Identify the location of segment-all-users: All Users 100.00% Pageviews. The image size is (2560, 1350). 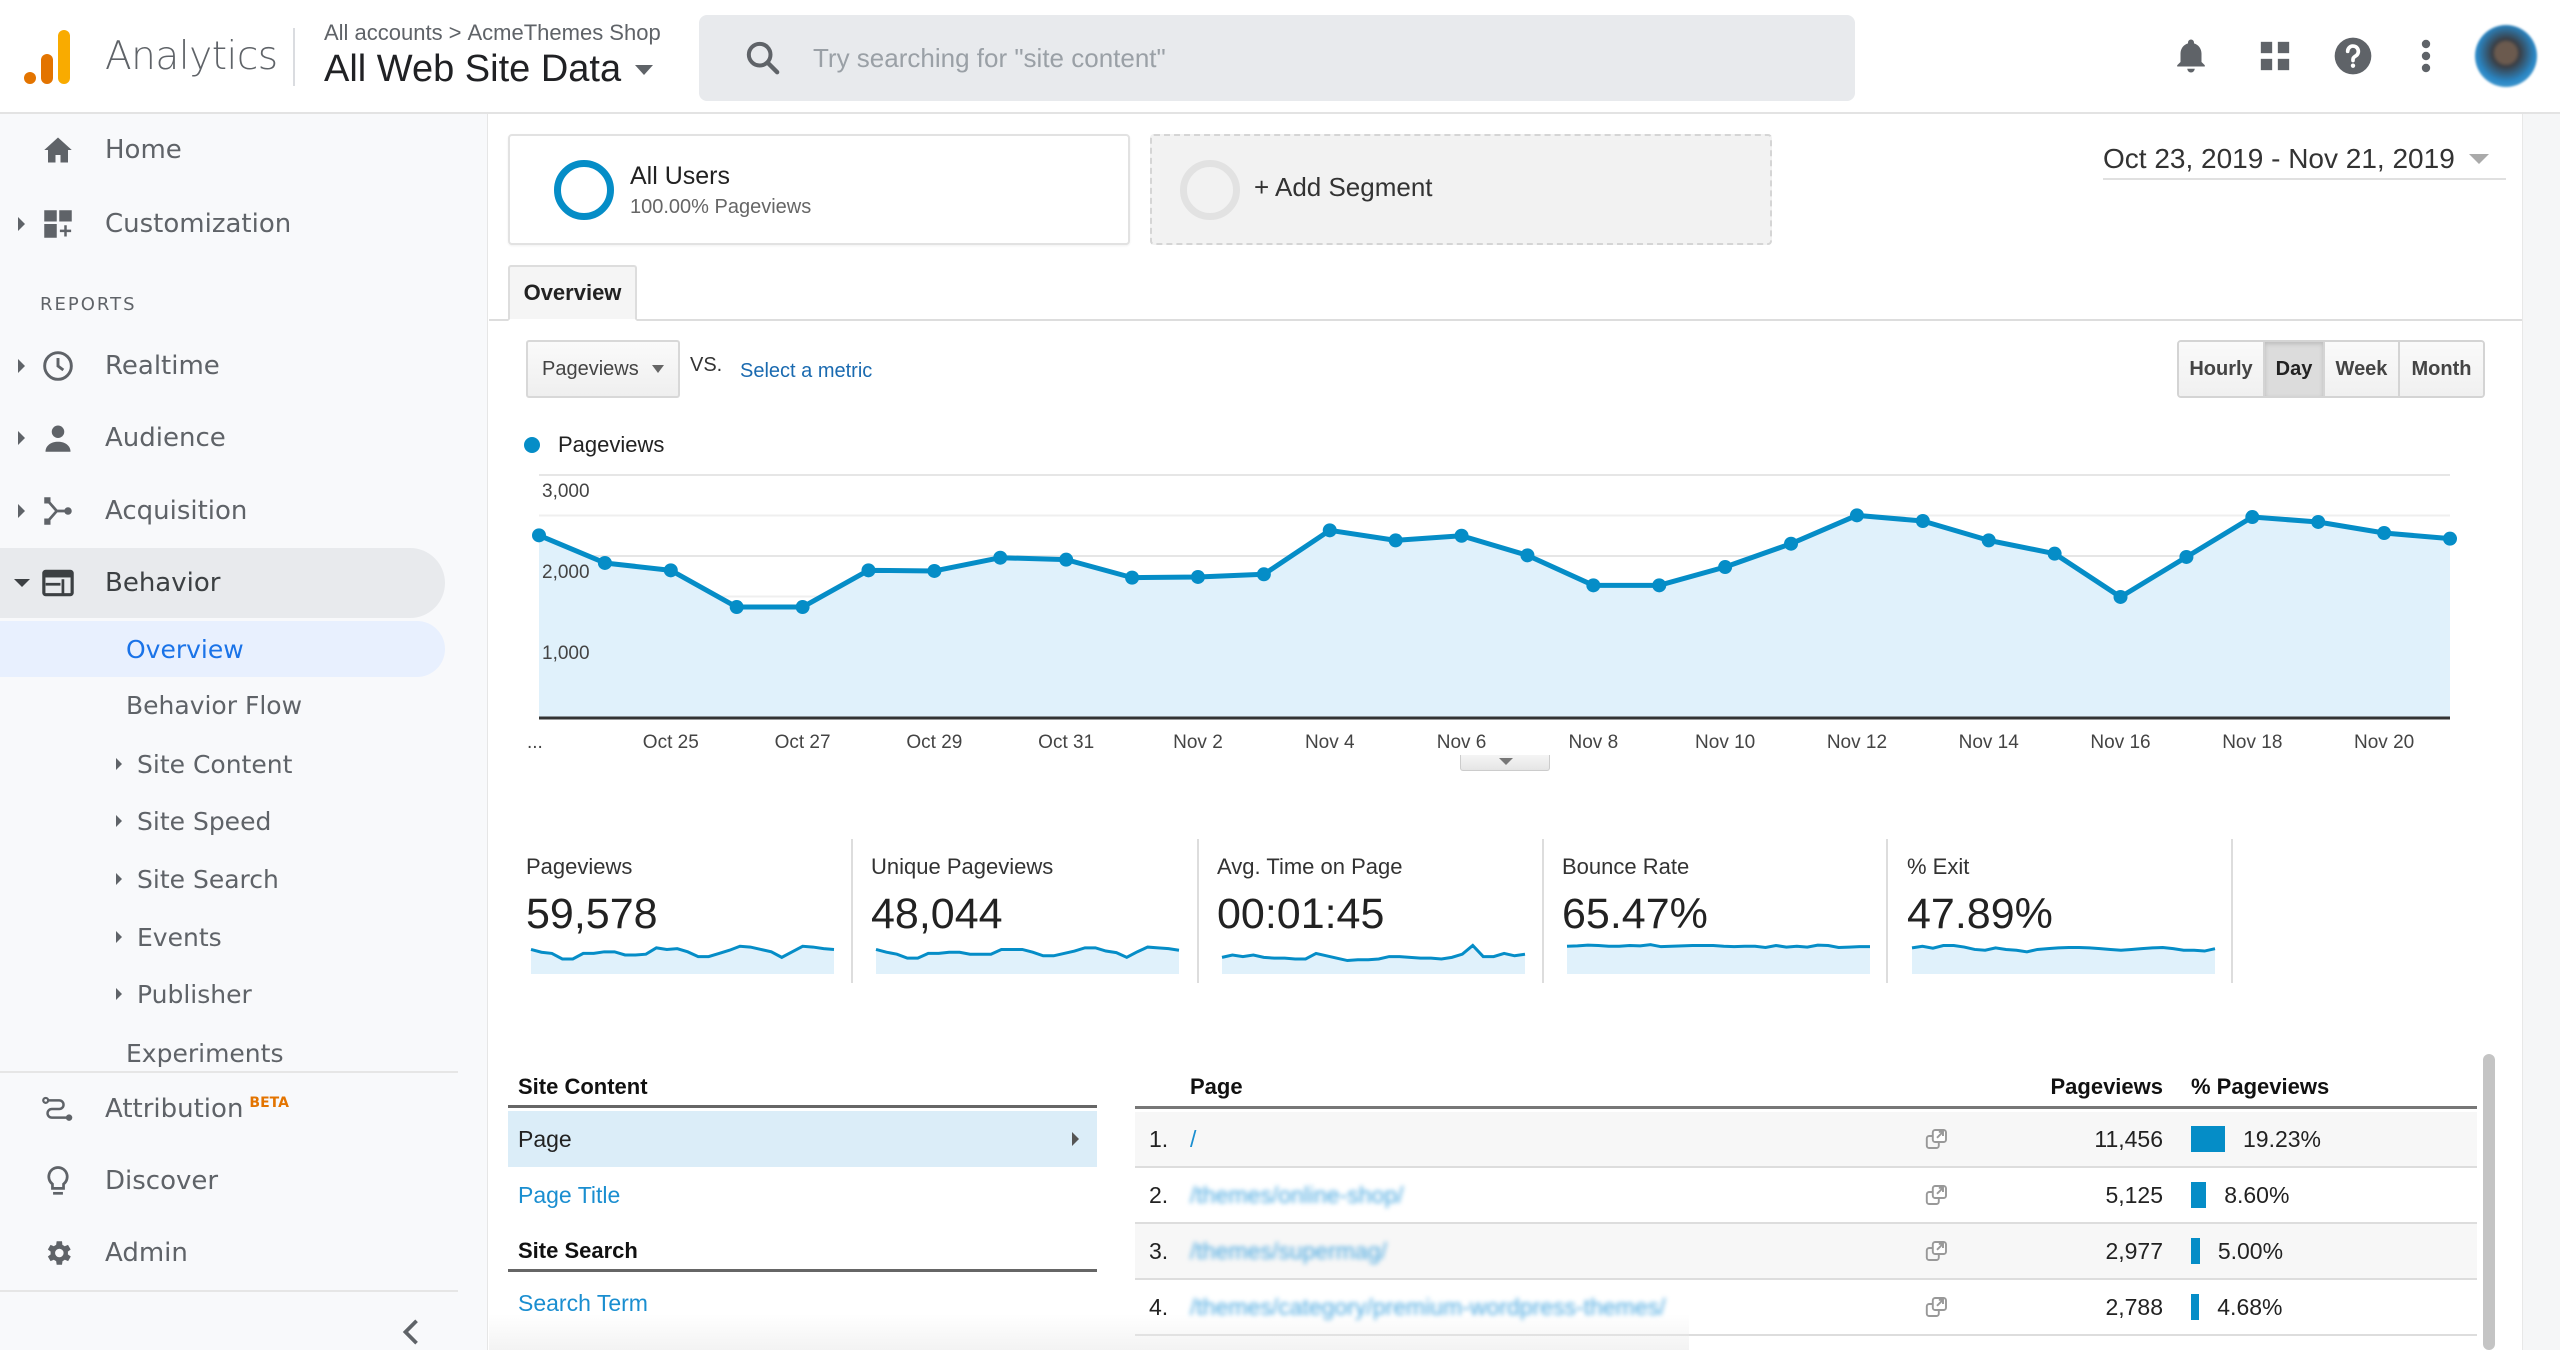
(819, 189).